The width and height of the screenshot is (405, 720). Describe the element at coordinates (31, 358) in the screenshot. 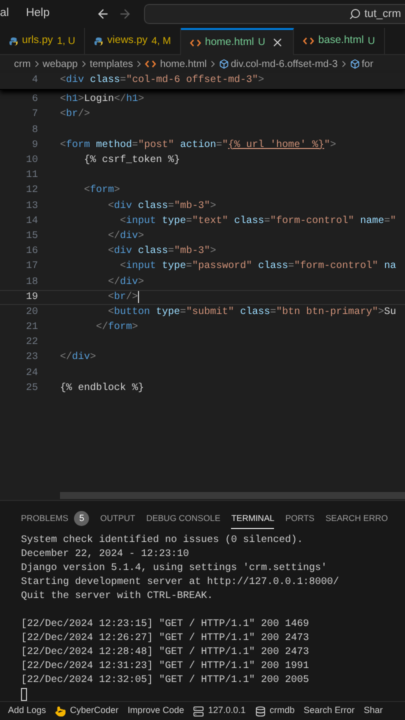

I see `line-number: 23` at that location.